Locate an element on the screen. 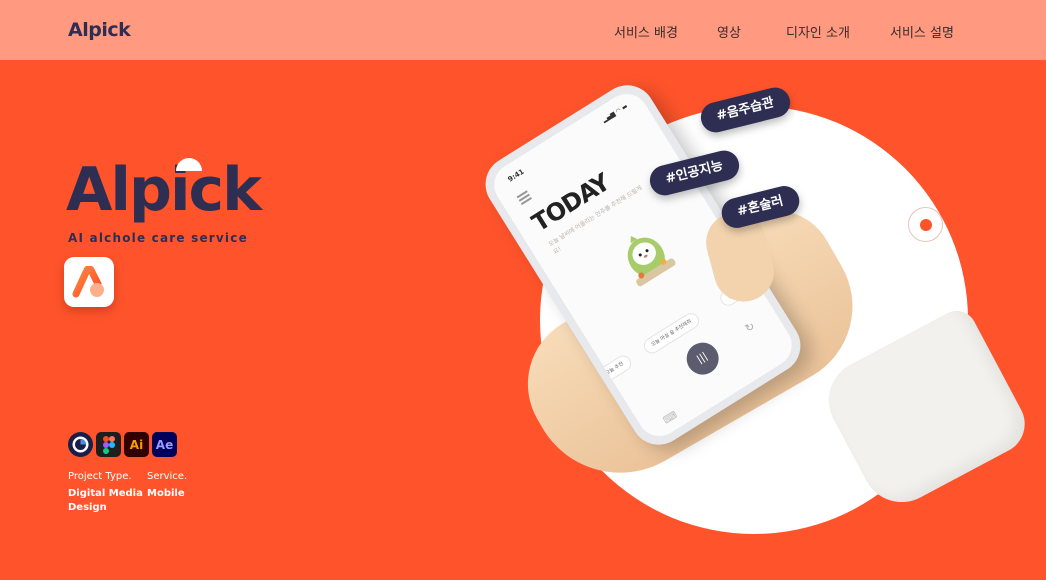 The height and width of the screenshot is (580, 1046). hero-logo: Alpick is located at coordinates (164, 190).